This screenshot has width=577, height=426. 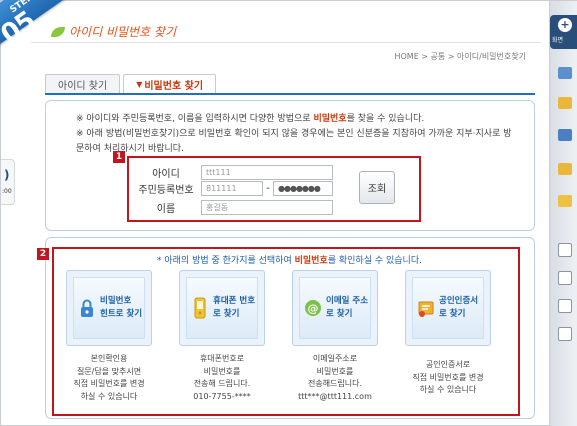 I want to click on left-side-tab-text: :00, so click(x=7, y=191).